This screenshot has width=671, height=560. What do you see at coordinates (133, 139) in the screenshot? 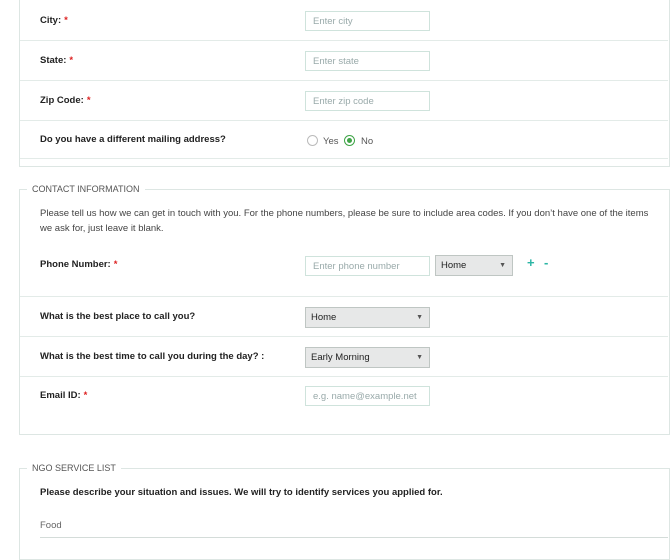
I see `mailing-address-question: Do you have a different mailing address?` at bounding box center [133, 139].